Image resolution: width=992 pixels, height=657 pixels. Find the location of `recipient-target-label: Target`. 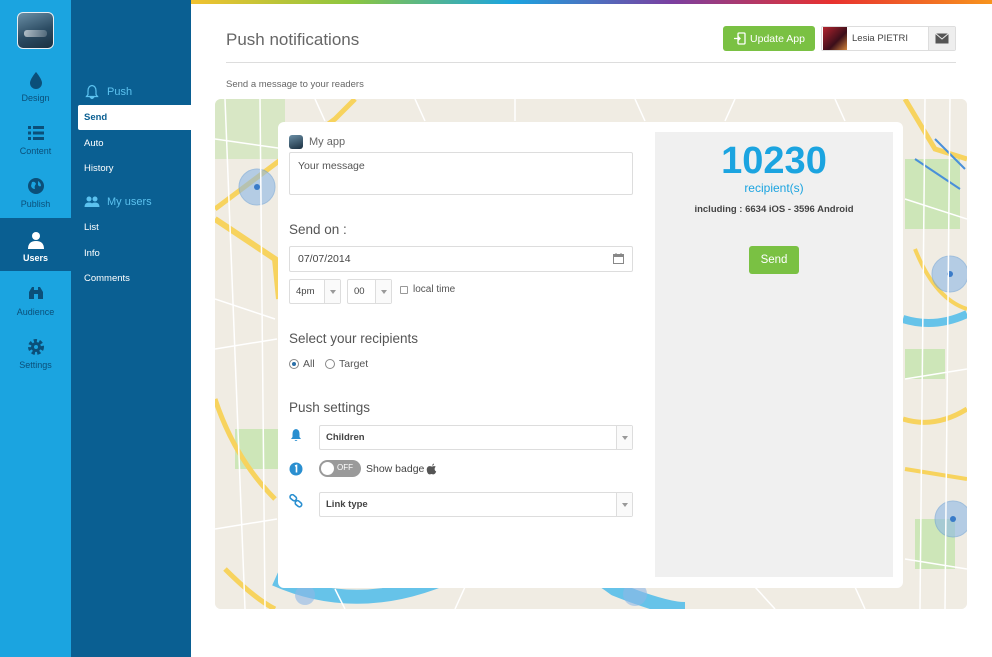

recipient-target-label: Target is located at coordinates (354, 364).